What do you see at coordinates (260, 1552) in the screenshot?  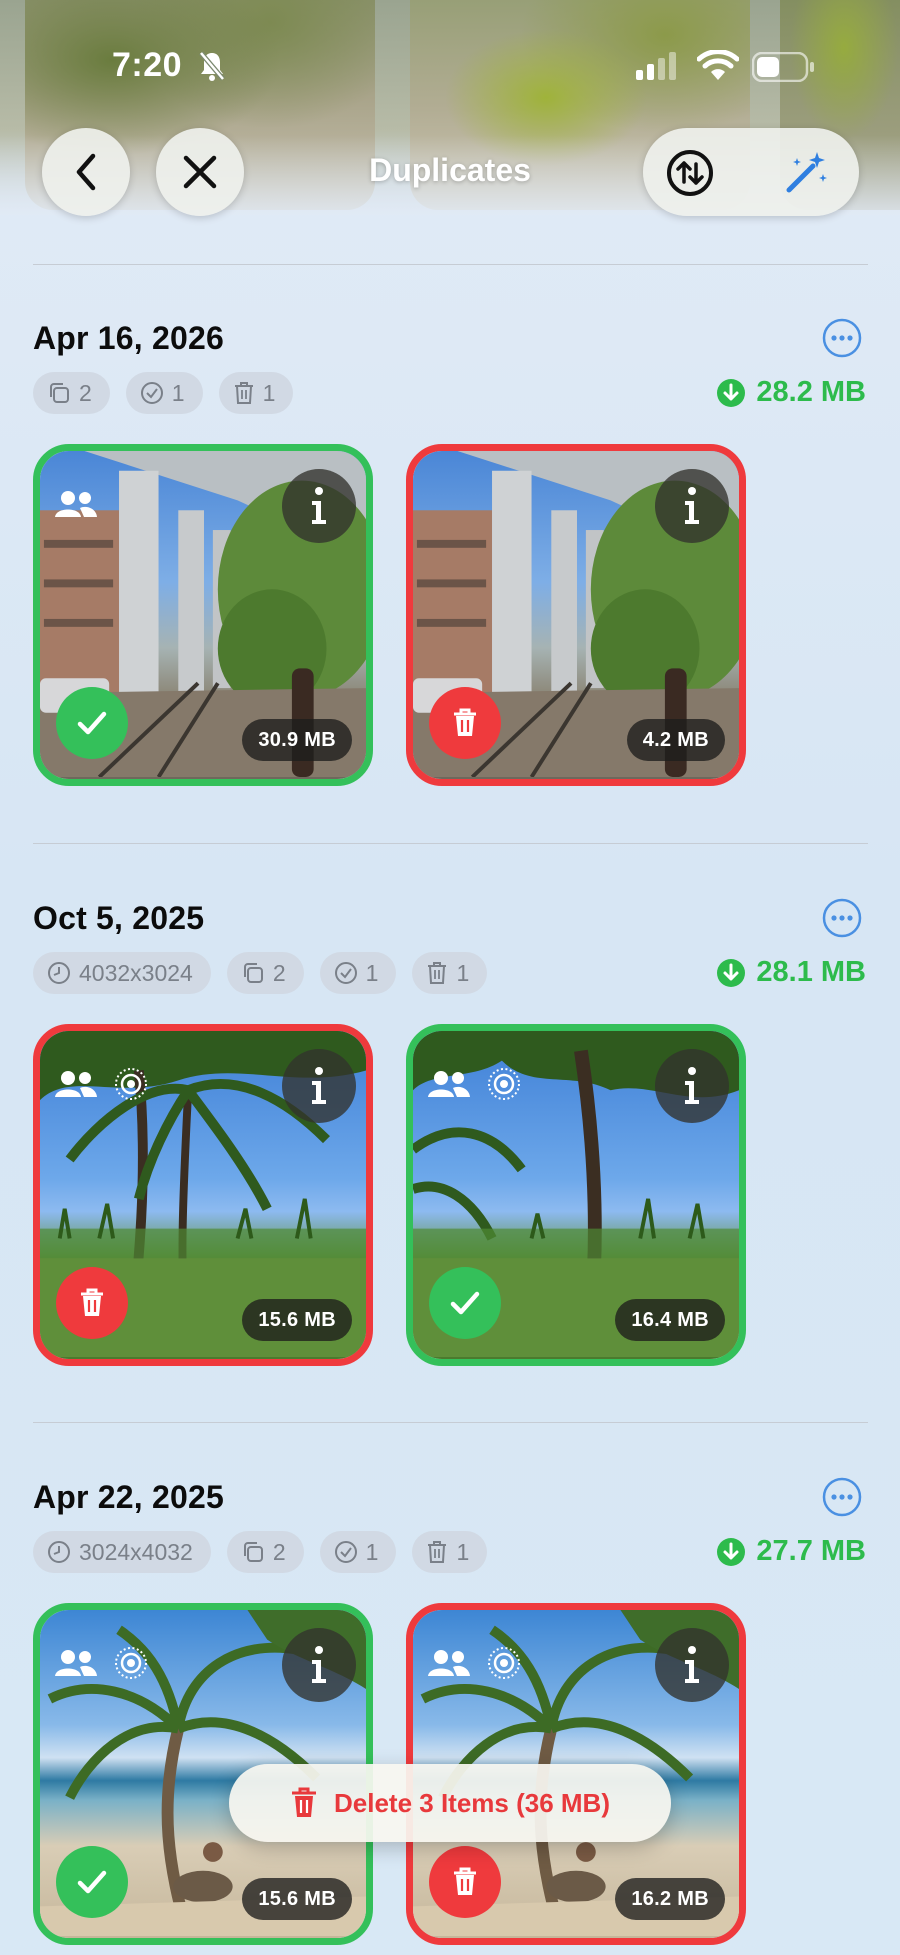 I see `group-chips: 3024x4032 2 1 1` at bounding box center [260, 1552].